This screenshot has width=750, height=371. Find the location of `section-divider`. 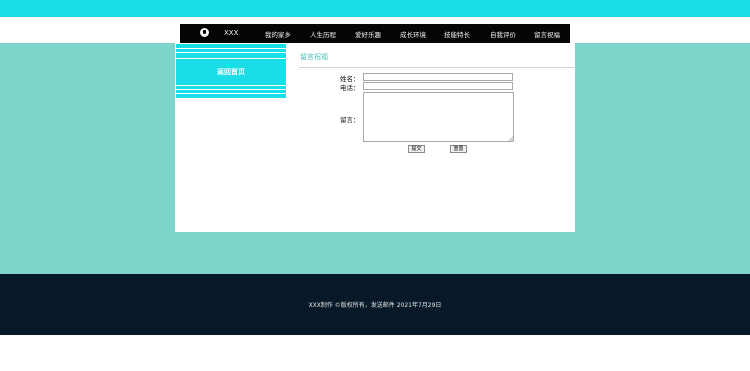

section-divider is located at coordinates (436, 67).